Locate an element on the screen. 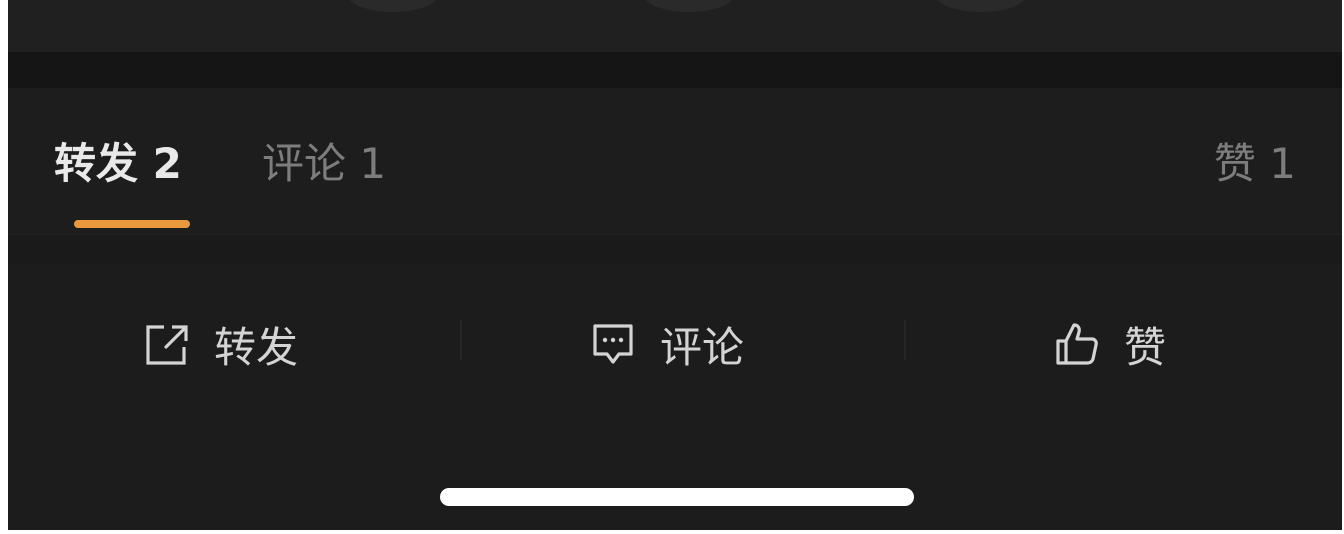 The height and width of the screenshot is (534, 1344). tab-repost: 转发 2 is located at coordinates (118, 164).